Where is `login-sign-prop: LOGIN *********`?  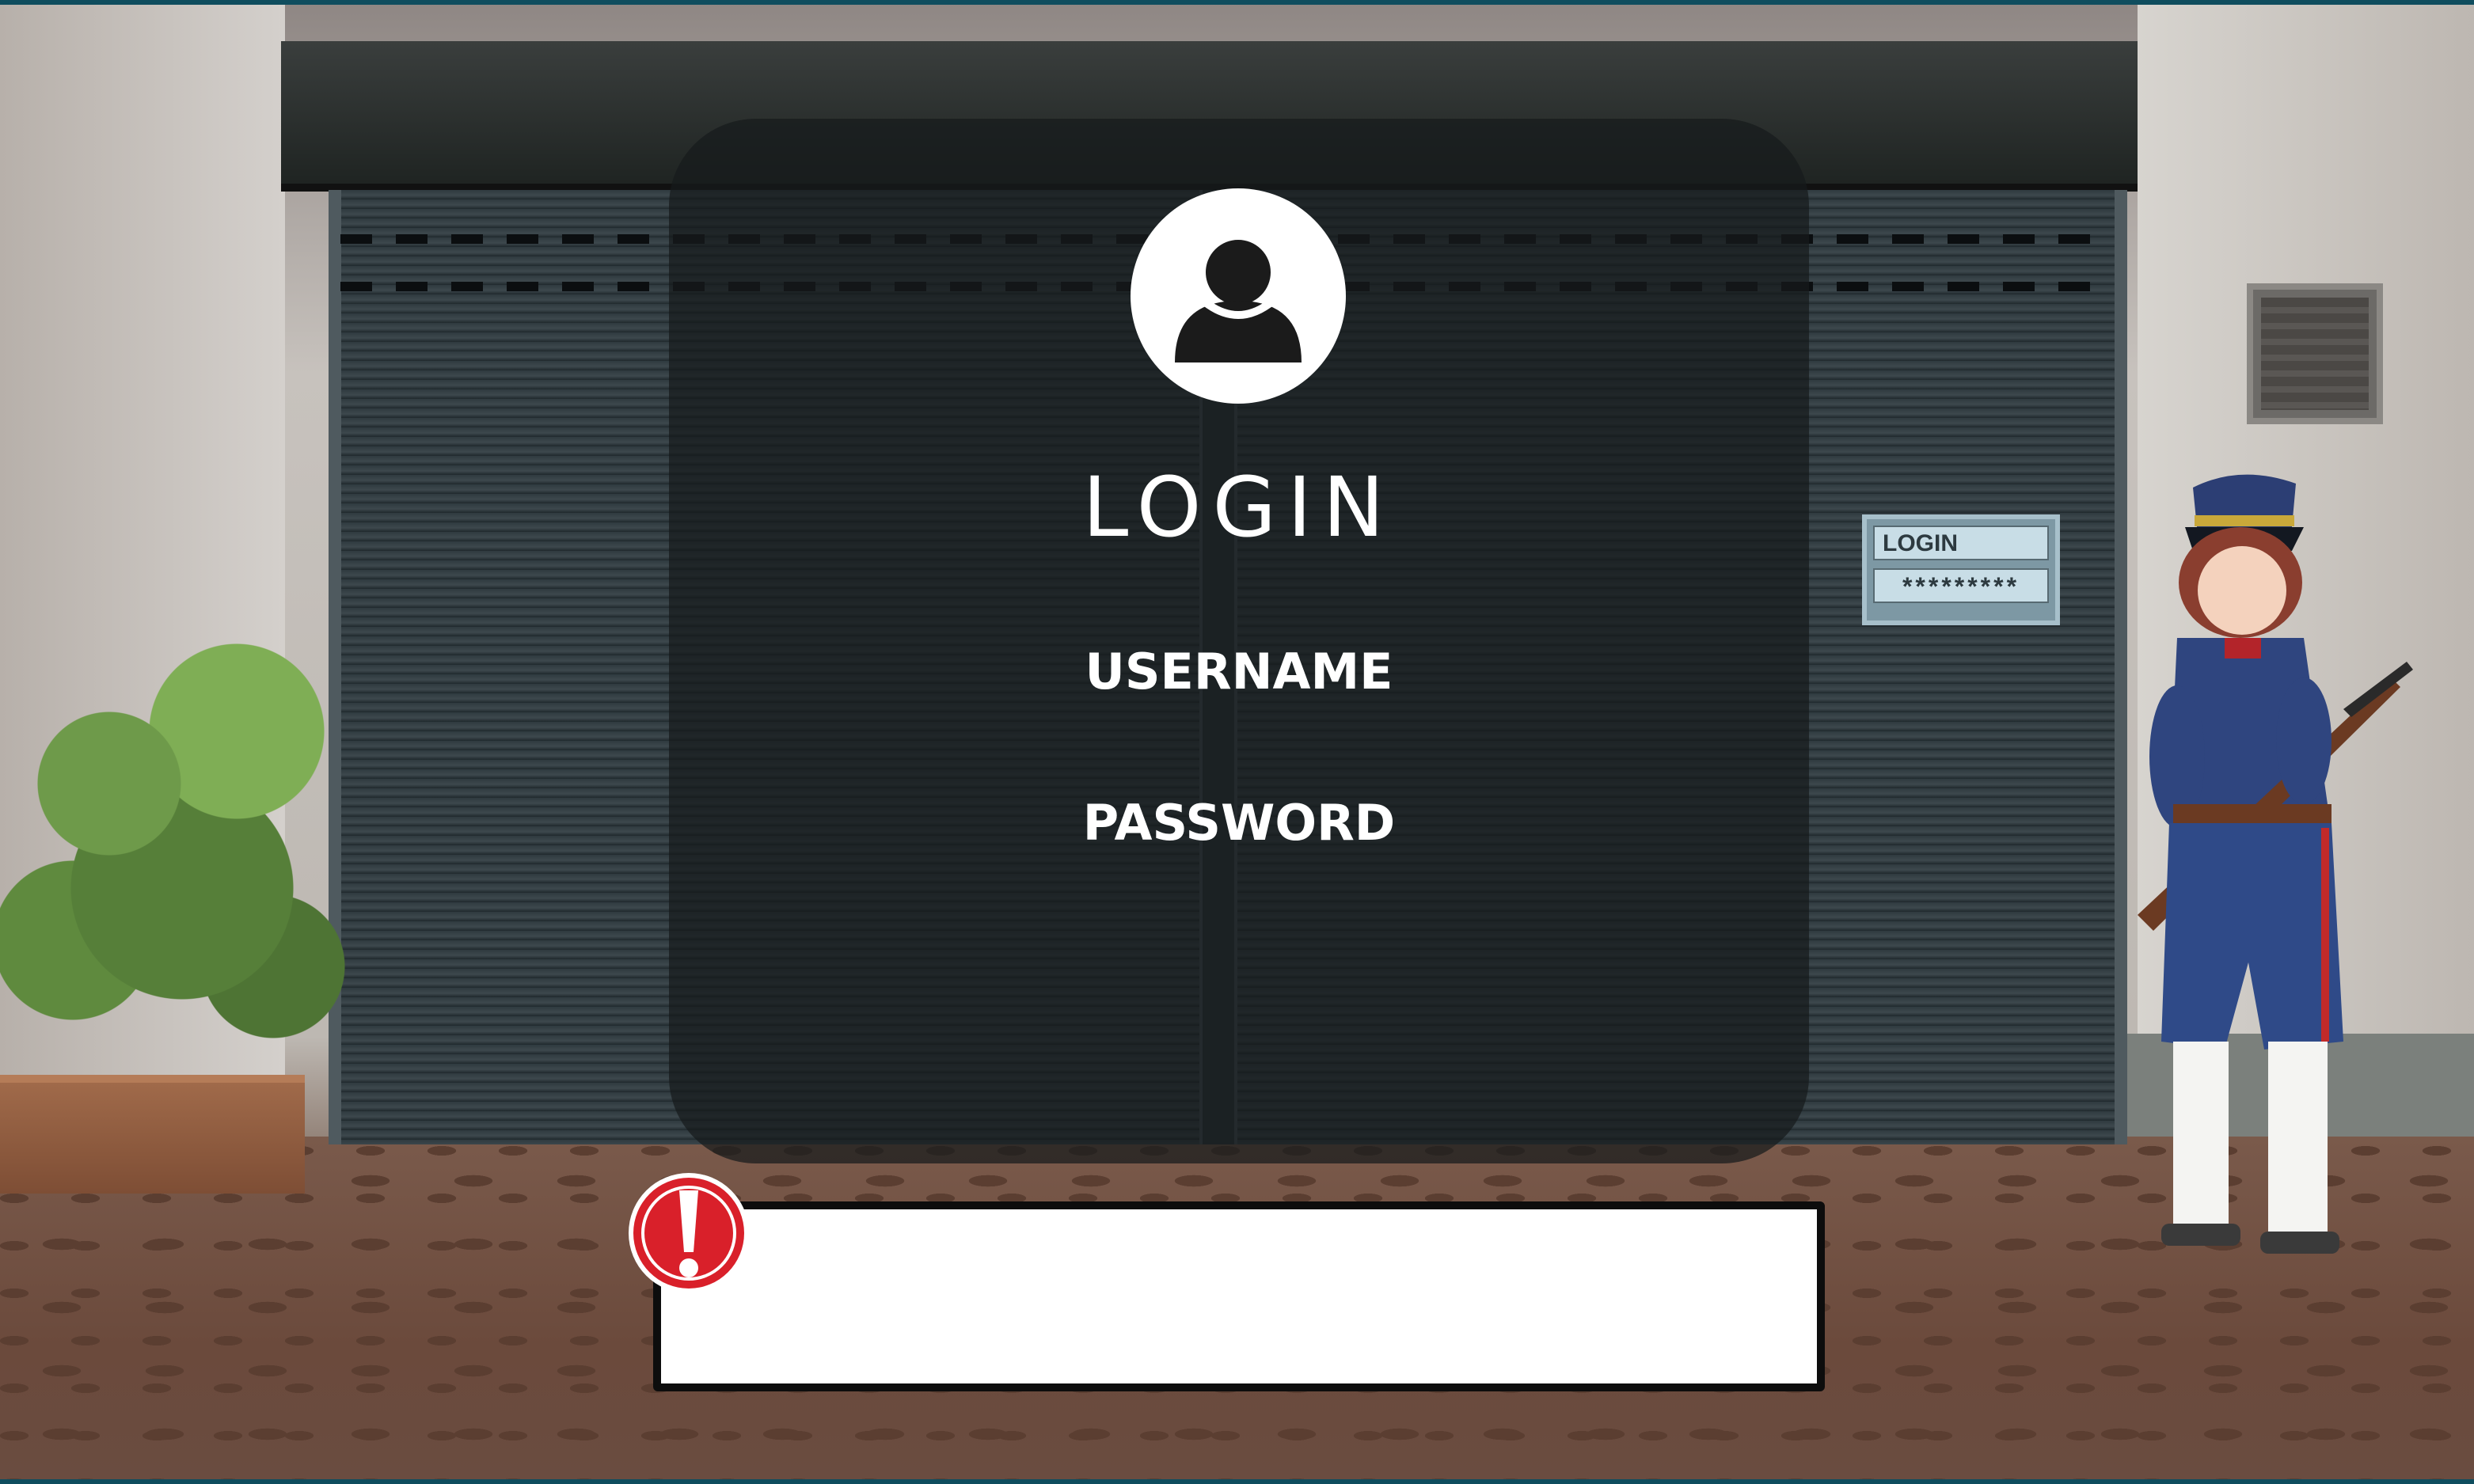 login-sign-prop: LOGIN ********* is located at coordinates (1961, 569).